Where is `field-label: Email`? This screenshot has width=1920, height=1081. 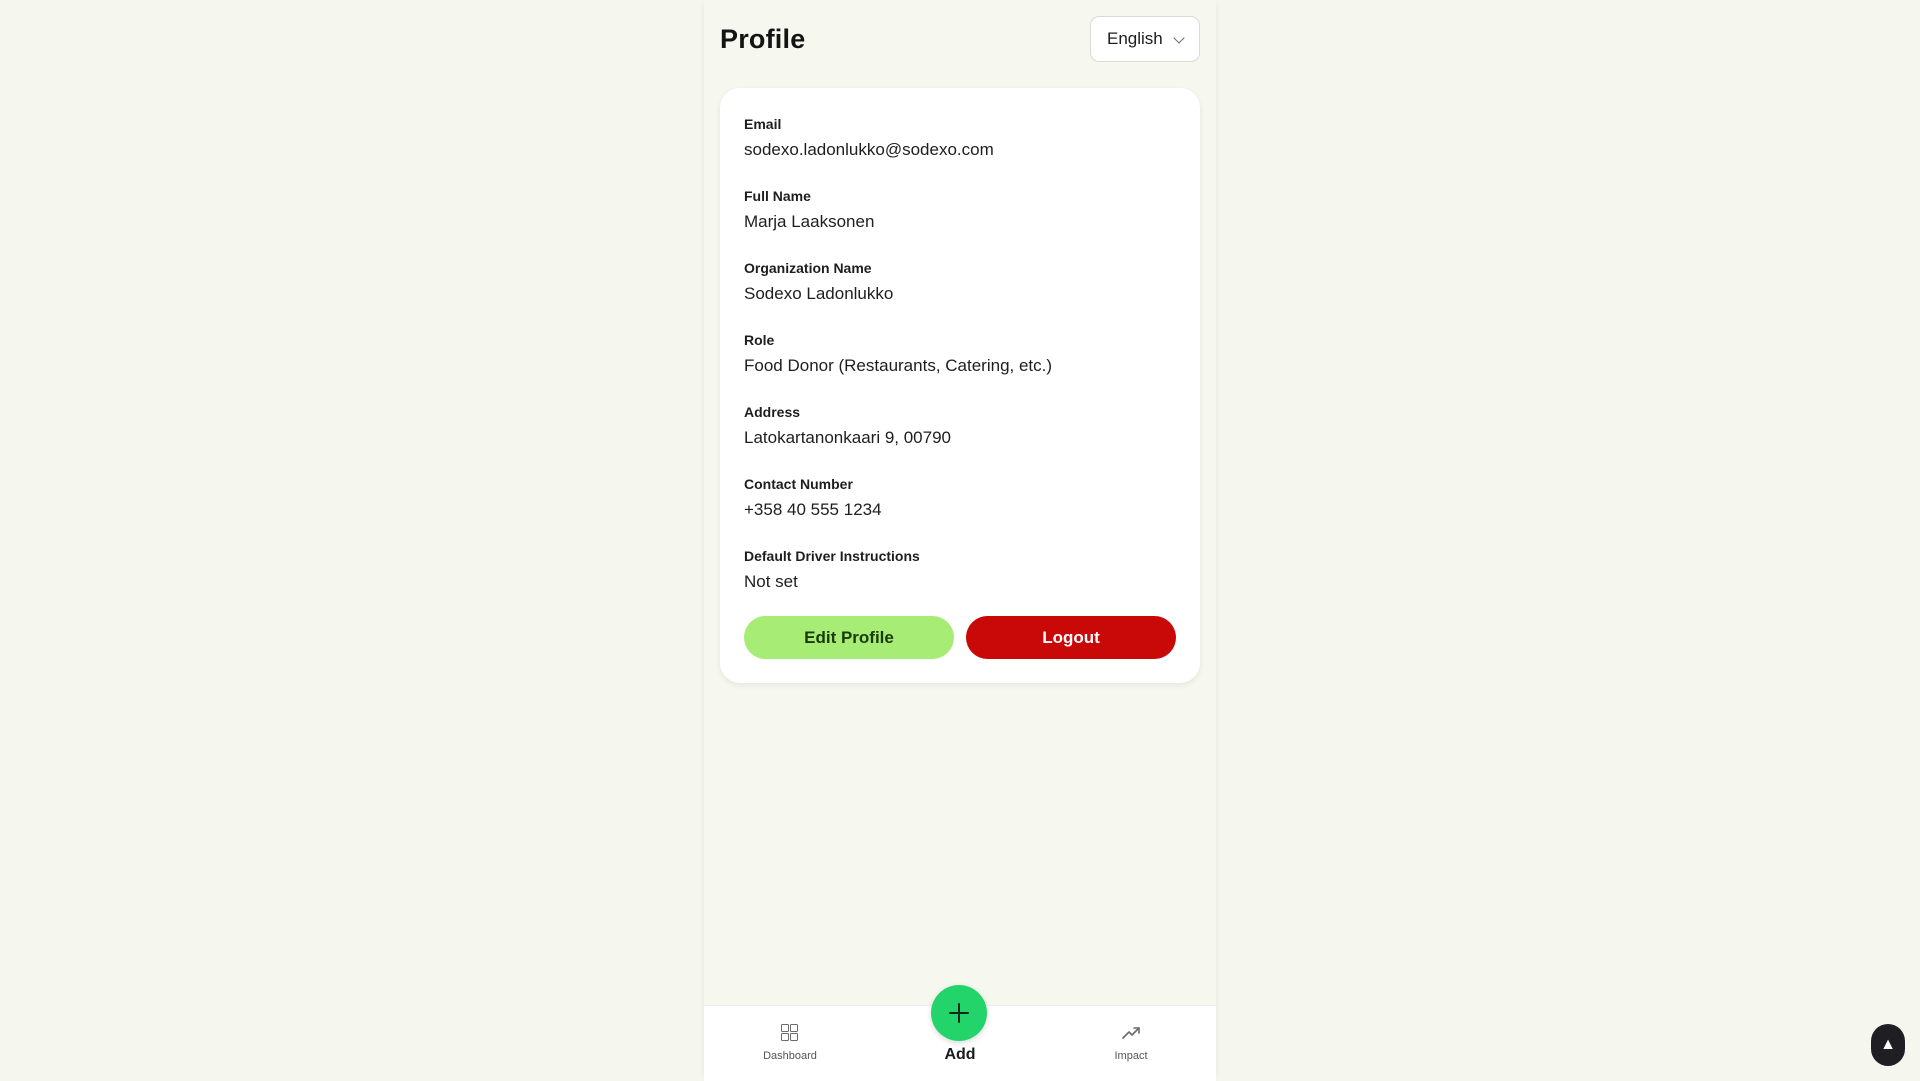
field-label: Email is located at coordinates (763, 124).